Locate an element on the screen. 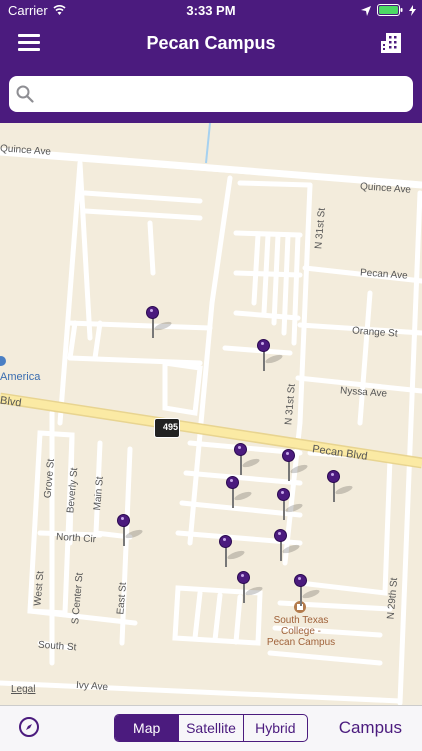  search-bar is located at coordinates (211, 94).